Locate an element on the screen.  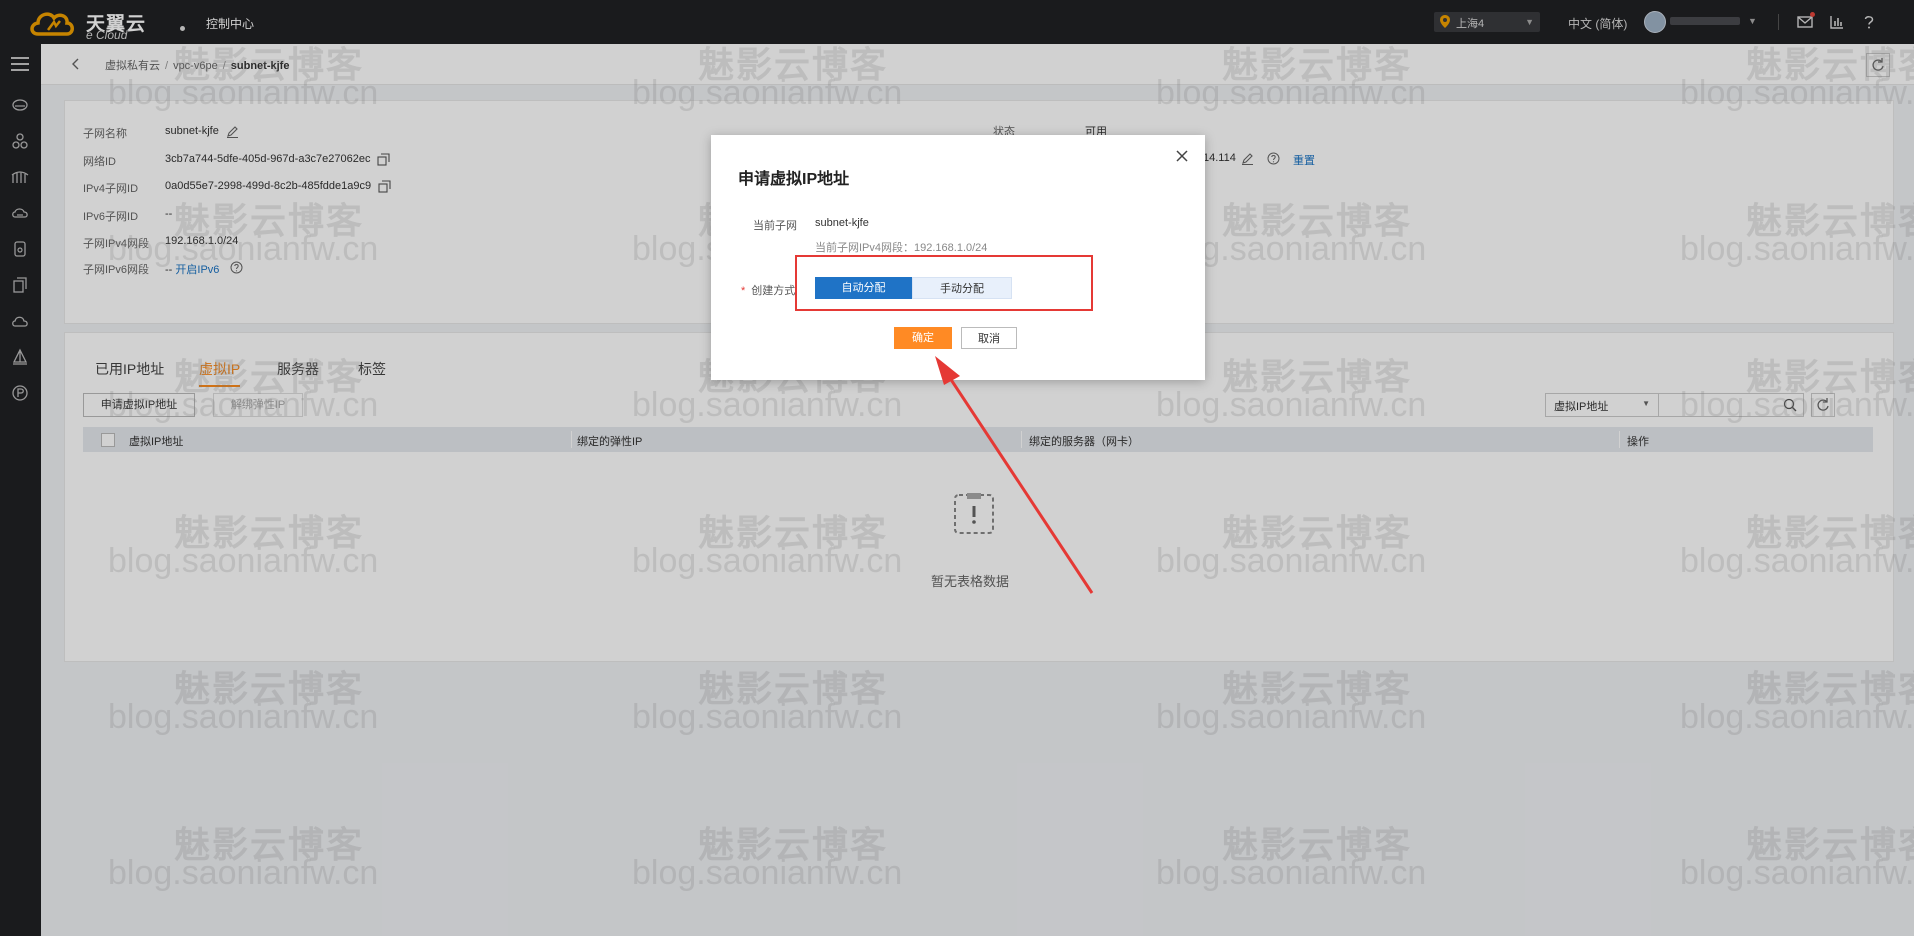
current-subnet-label: 当前子网 is located at coordinates (775, 226).